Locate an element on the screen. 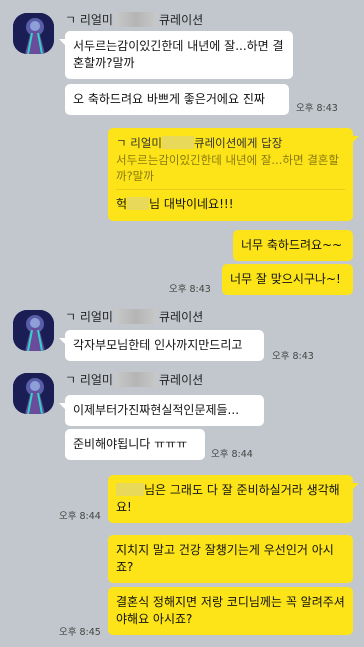 The height and width of the screenshot is (647, 364). message-bubble: 서두르는감이있긴한데 내년에 잘...하면 결혼할까?말까 is located at coordinates (176, 55).